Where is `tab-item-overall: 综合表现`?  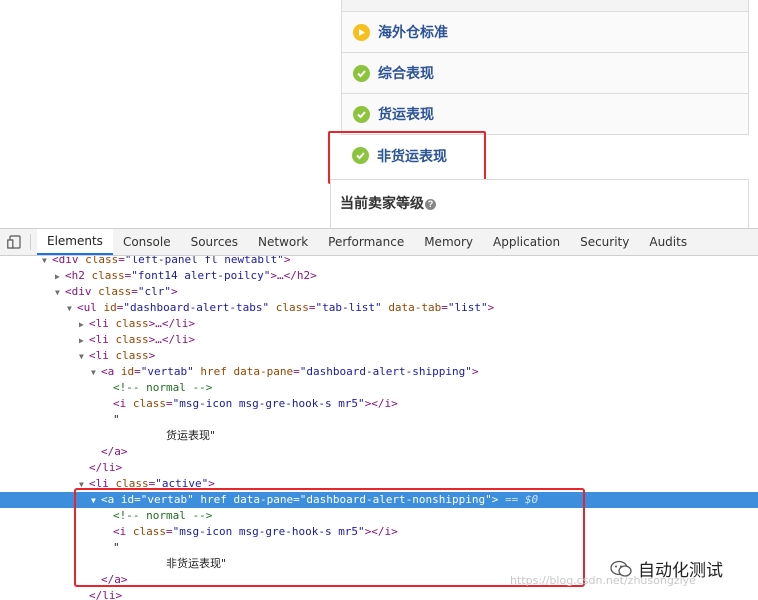
tab-item-overall: 综合表现 is located at coordinates (545, 73).